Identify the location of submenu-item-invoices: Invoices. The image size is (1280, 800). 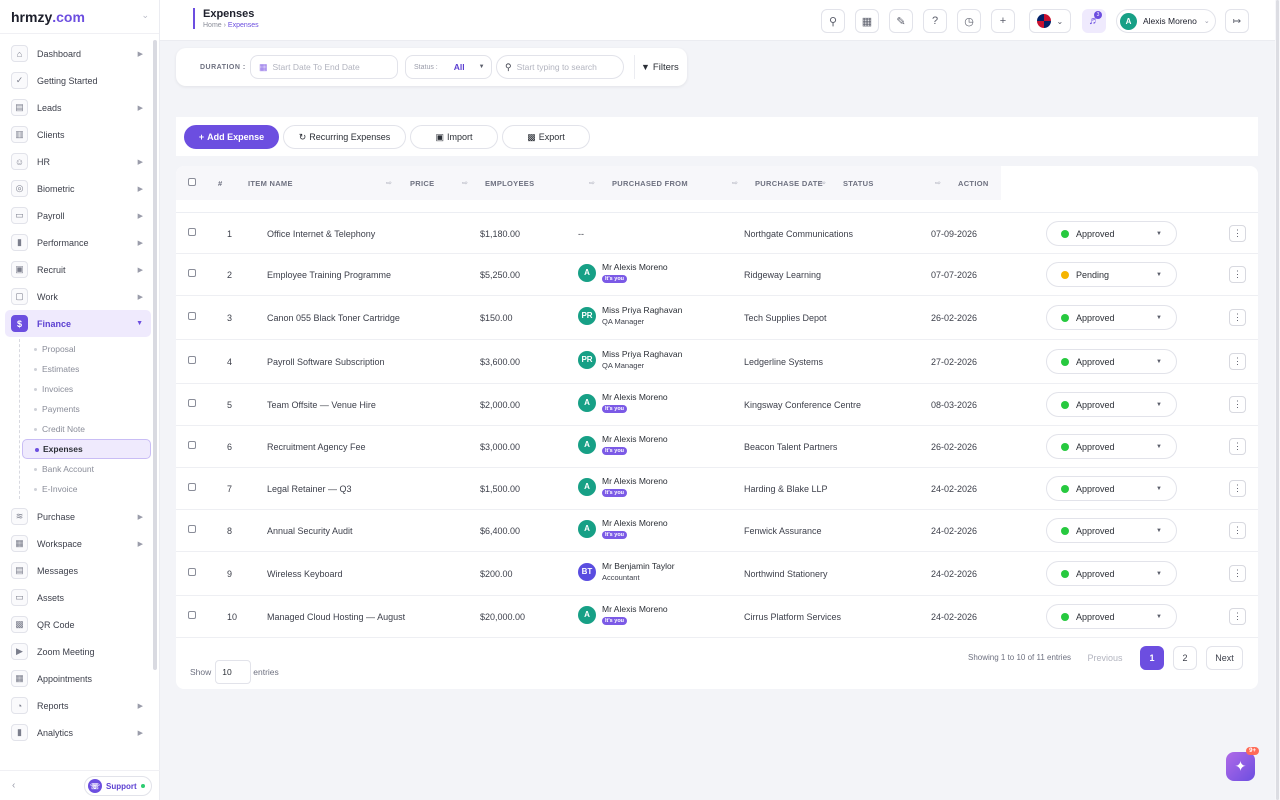
(92, 389).